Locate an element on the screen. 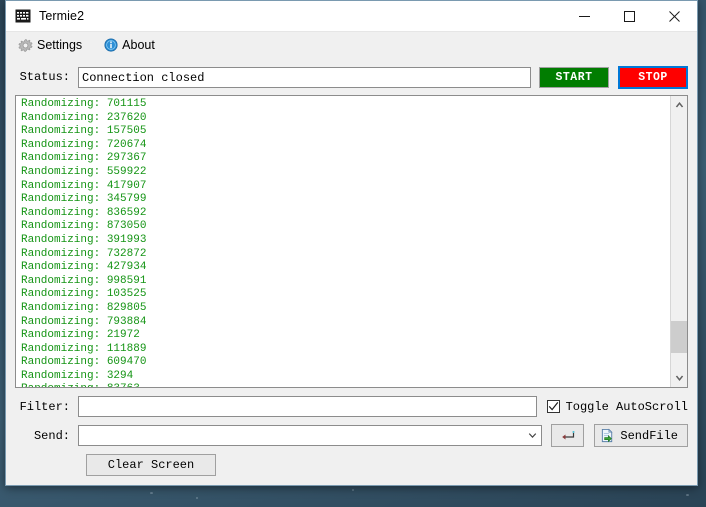  terminal-line: Randomizing: 83763 is located at coordinates (345, 385).